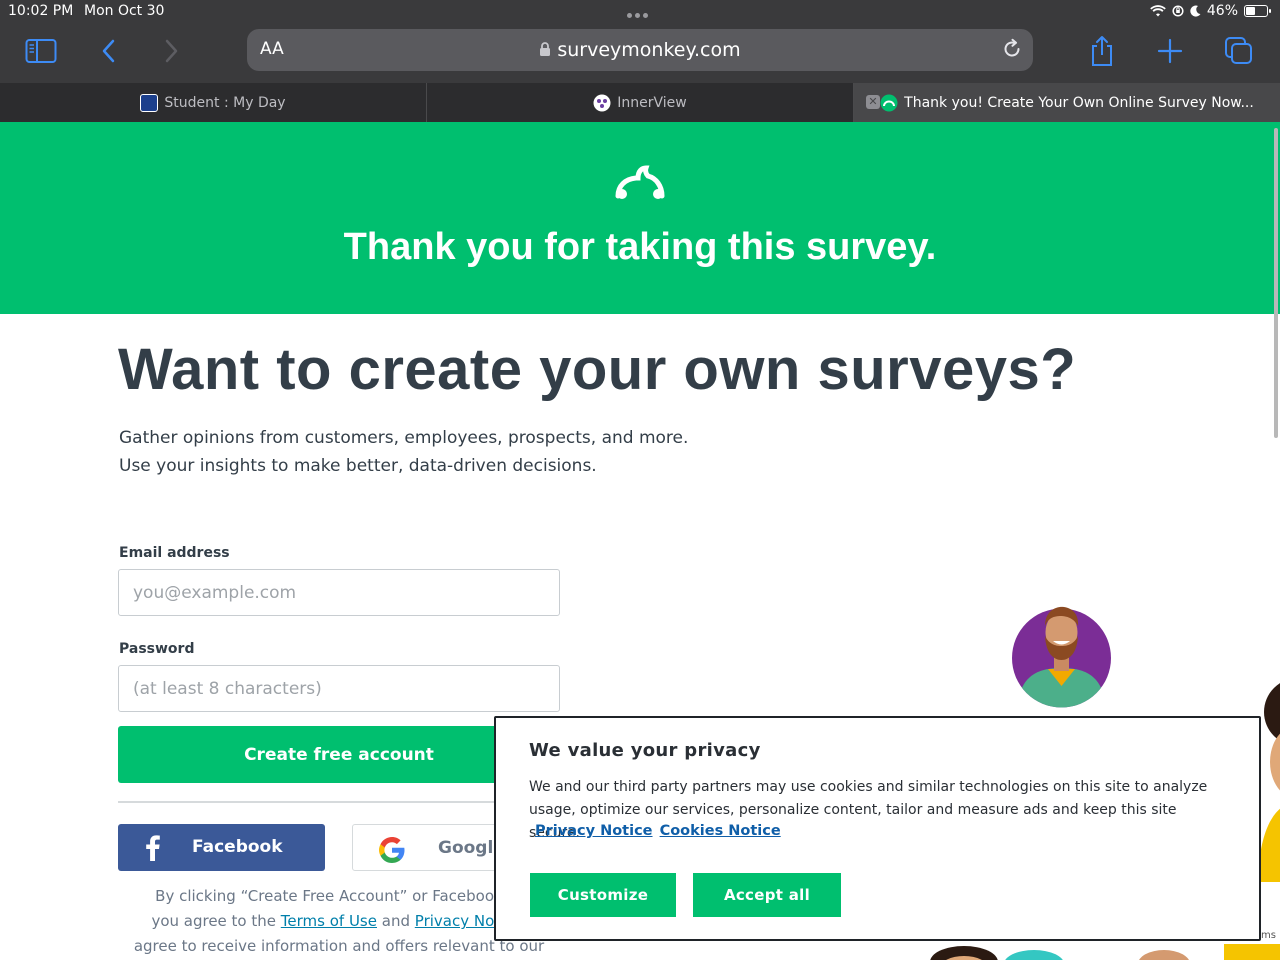  I want to click on tab-label: InnerView, so click(652, 102).